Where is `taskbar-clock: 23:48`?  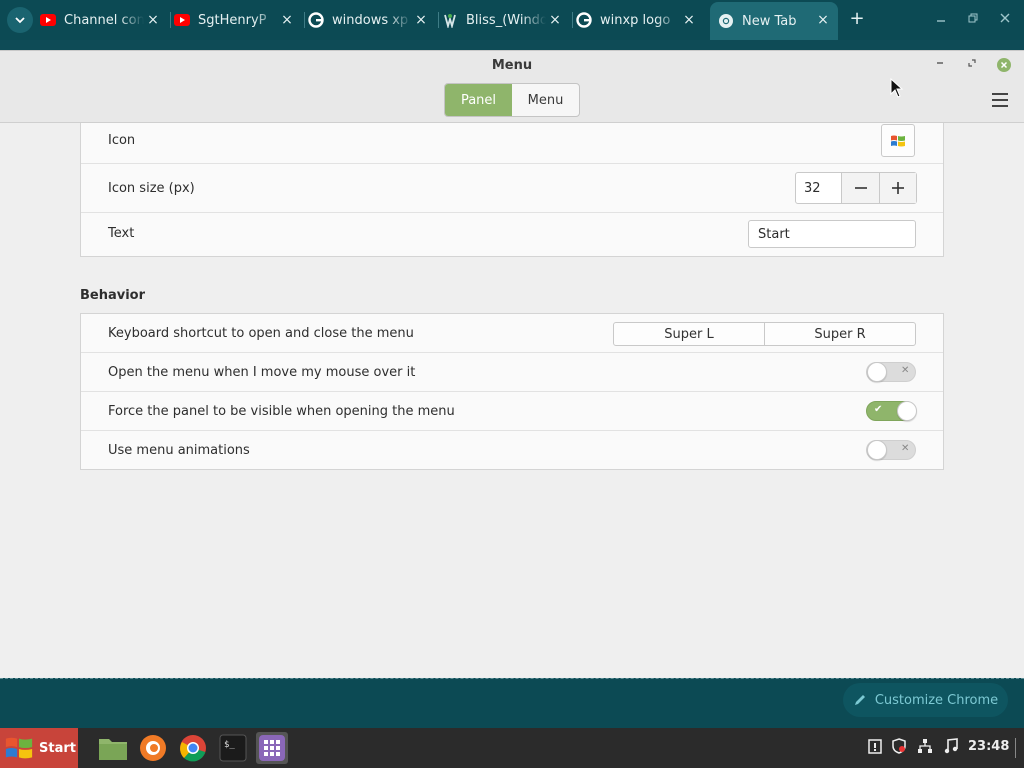 taskbar-clock: 23:48 is located at coordinates (988, 746).